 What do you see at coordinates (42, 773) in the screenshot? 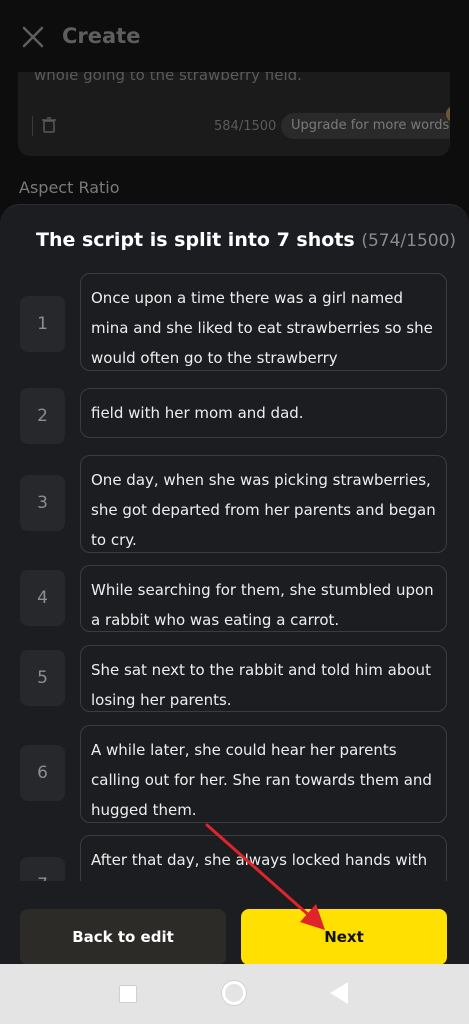
I see `shot-number: 6` at bounding box center [42, 773].